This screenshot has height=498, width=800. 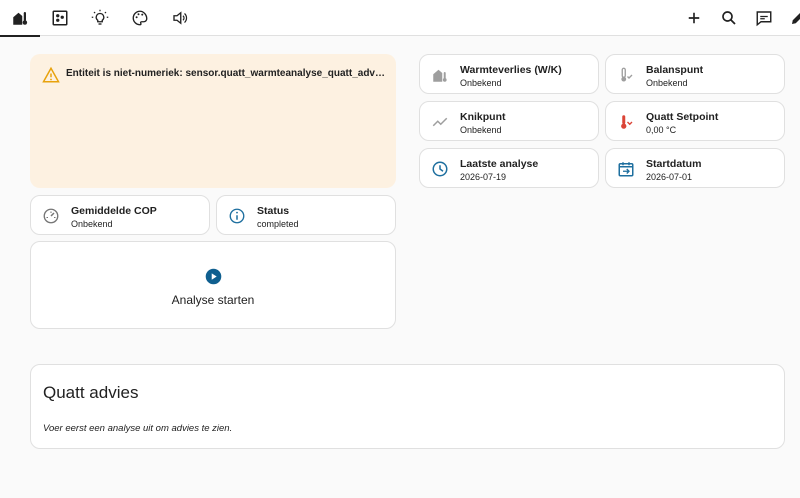 What do you see at coordinates (213, 300) in the screenshot?
I see `button-label: Analyse starten` at bounding box center [213, 300].